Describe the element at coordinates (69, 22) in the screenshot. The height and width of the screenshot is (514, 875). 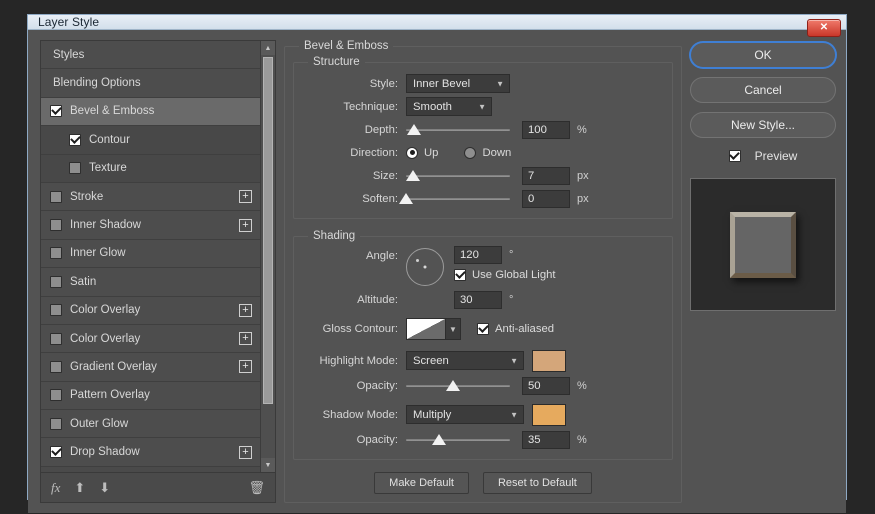
I see `dialog-title: Layer Style` at that location.